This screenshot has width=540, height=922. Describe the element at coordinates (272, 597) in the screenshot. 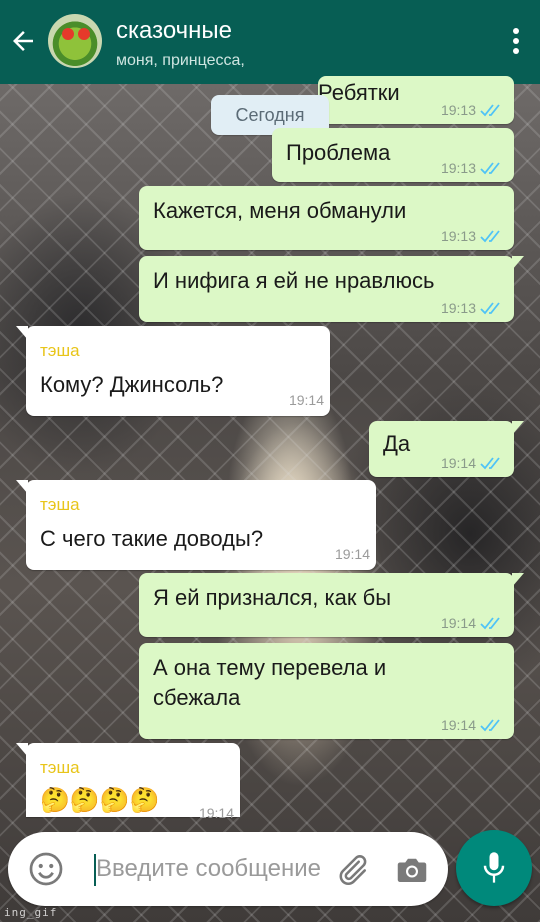

I see `message-text: Я ей признался, как бы` at that location.